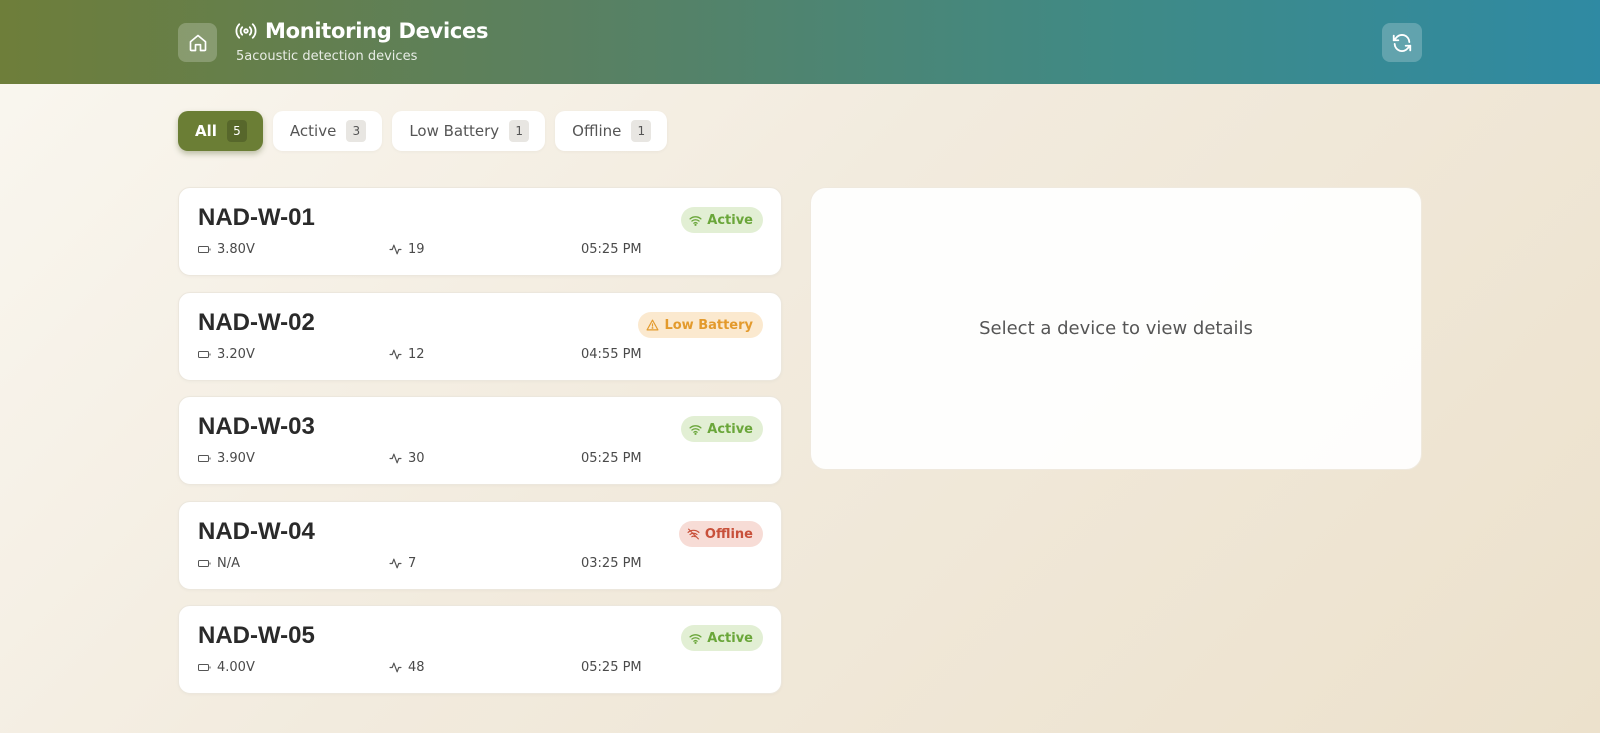 The image size is (1600, 733). Describe the element at coordinates (416, 458) in the screenshot. I see `events-value: 30` at that location.